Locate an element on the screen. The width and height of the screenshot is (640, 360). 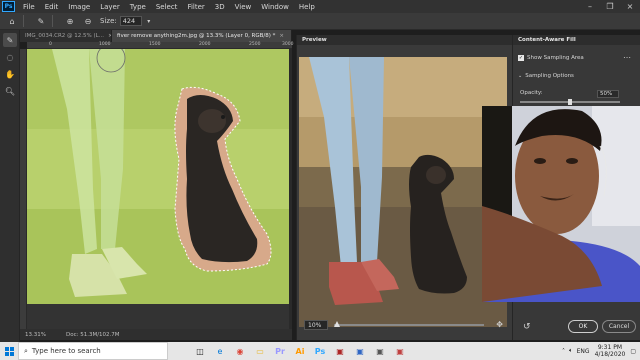
taskbar-search-input: ⌕ Type here to search is located at coordinates (93, 351).